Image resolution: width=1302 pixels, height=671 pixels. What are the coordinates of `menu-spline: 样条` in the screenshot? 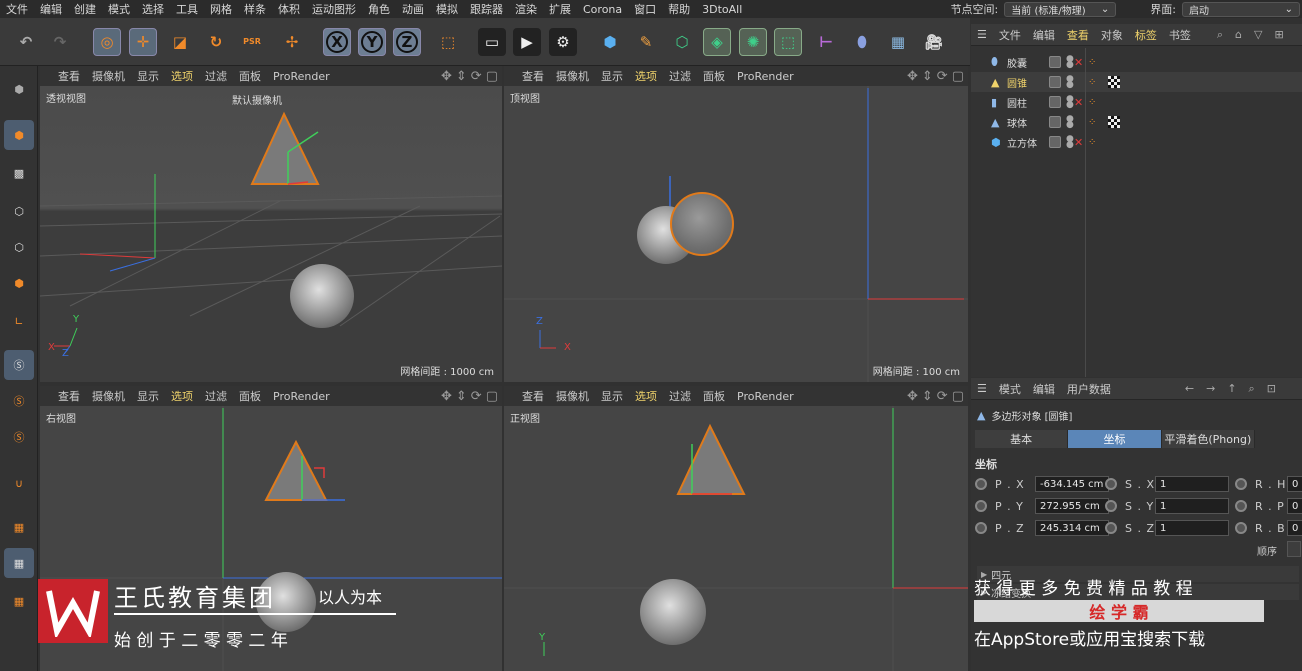 It's located at (255, 9).